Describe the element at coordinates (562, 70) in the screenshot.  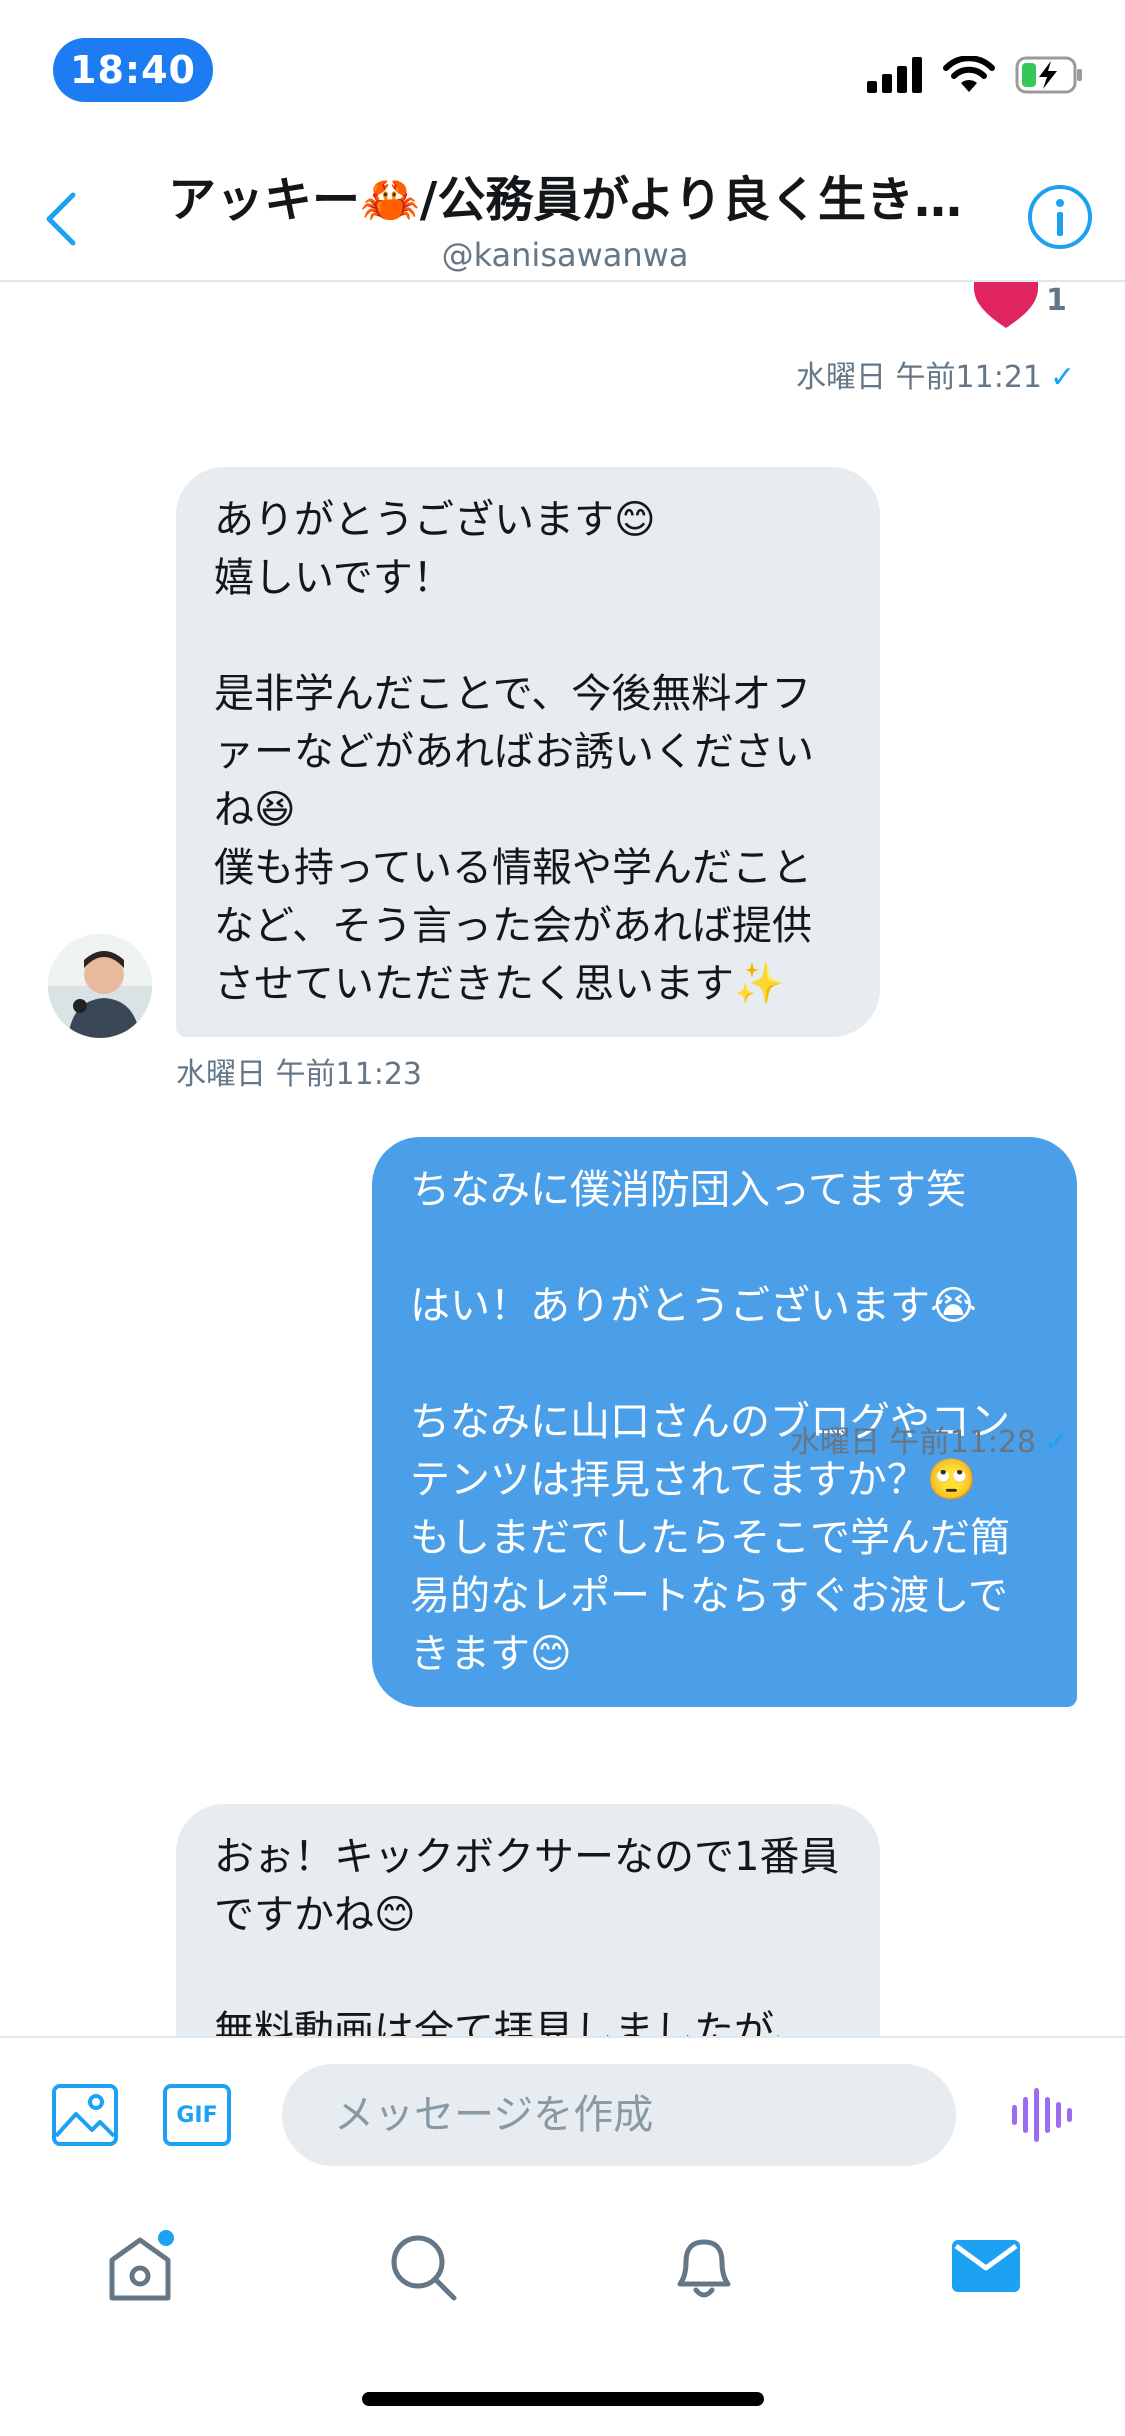
I see `status-bar: 18:40` at that location.